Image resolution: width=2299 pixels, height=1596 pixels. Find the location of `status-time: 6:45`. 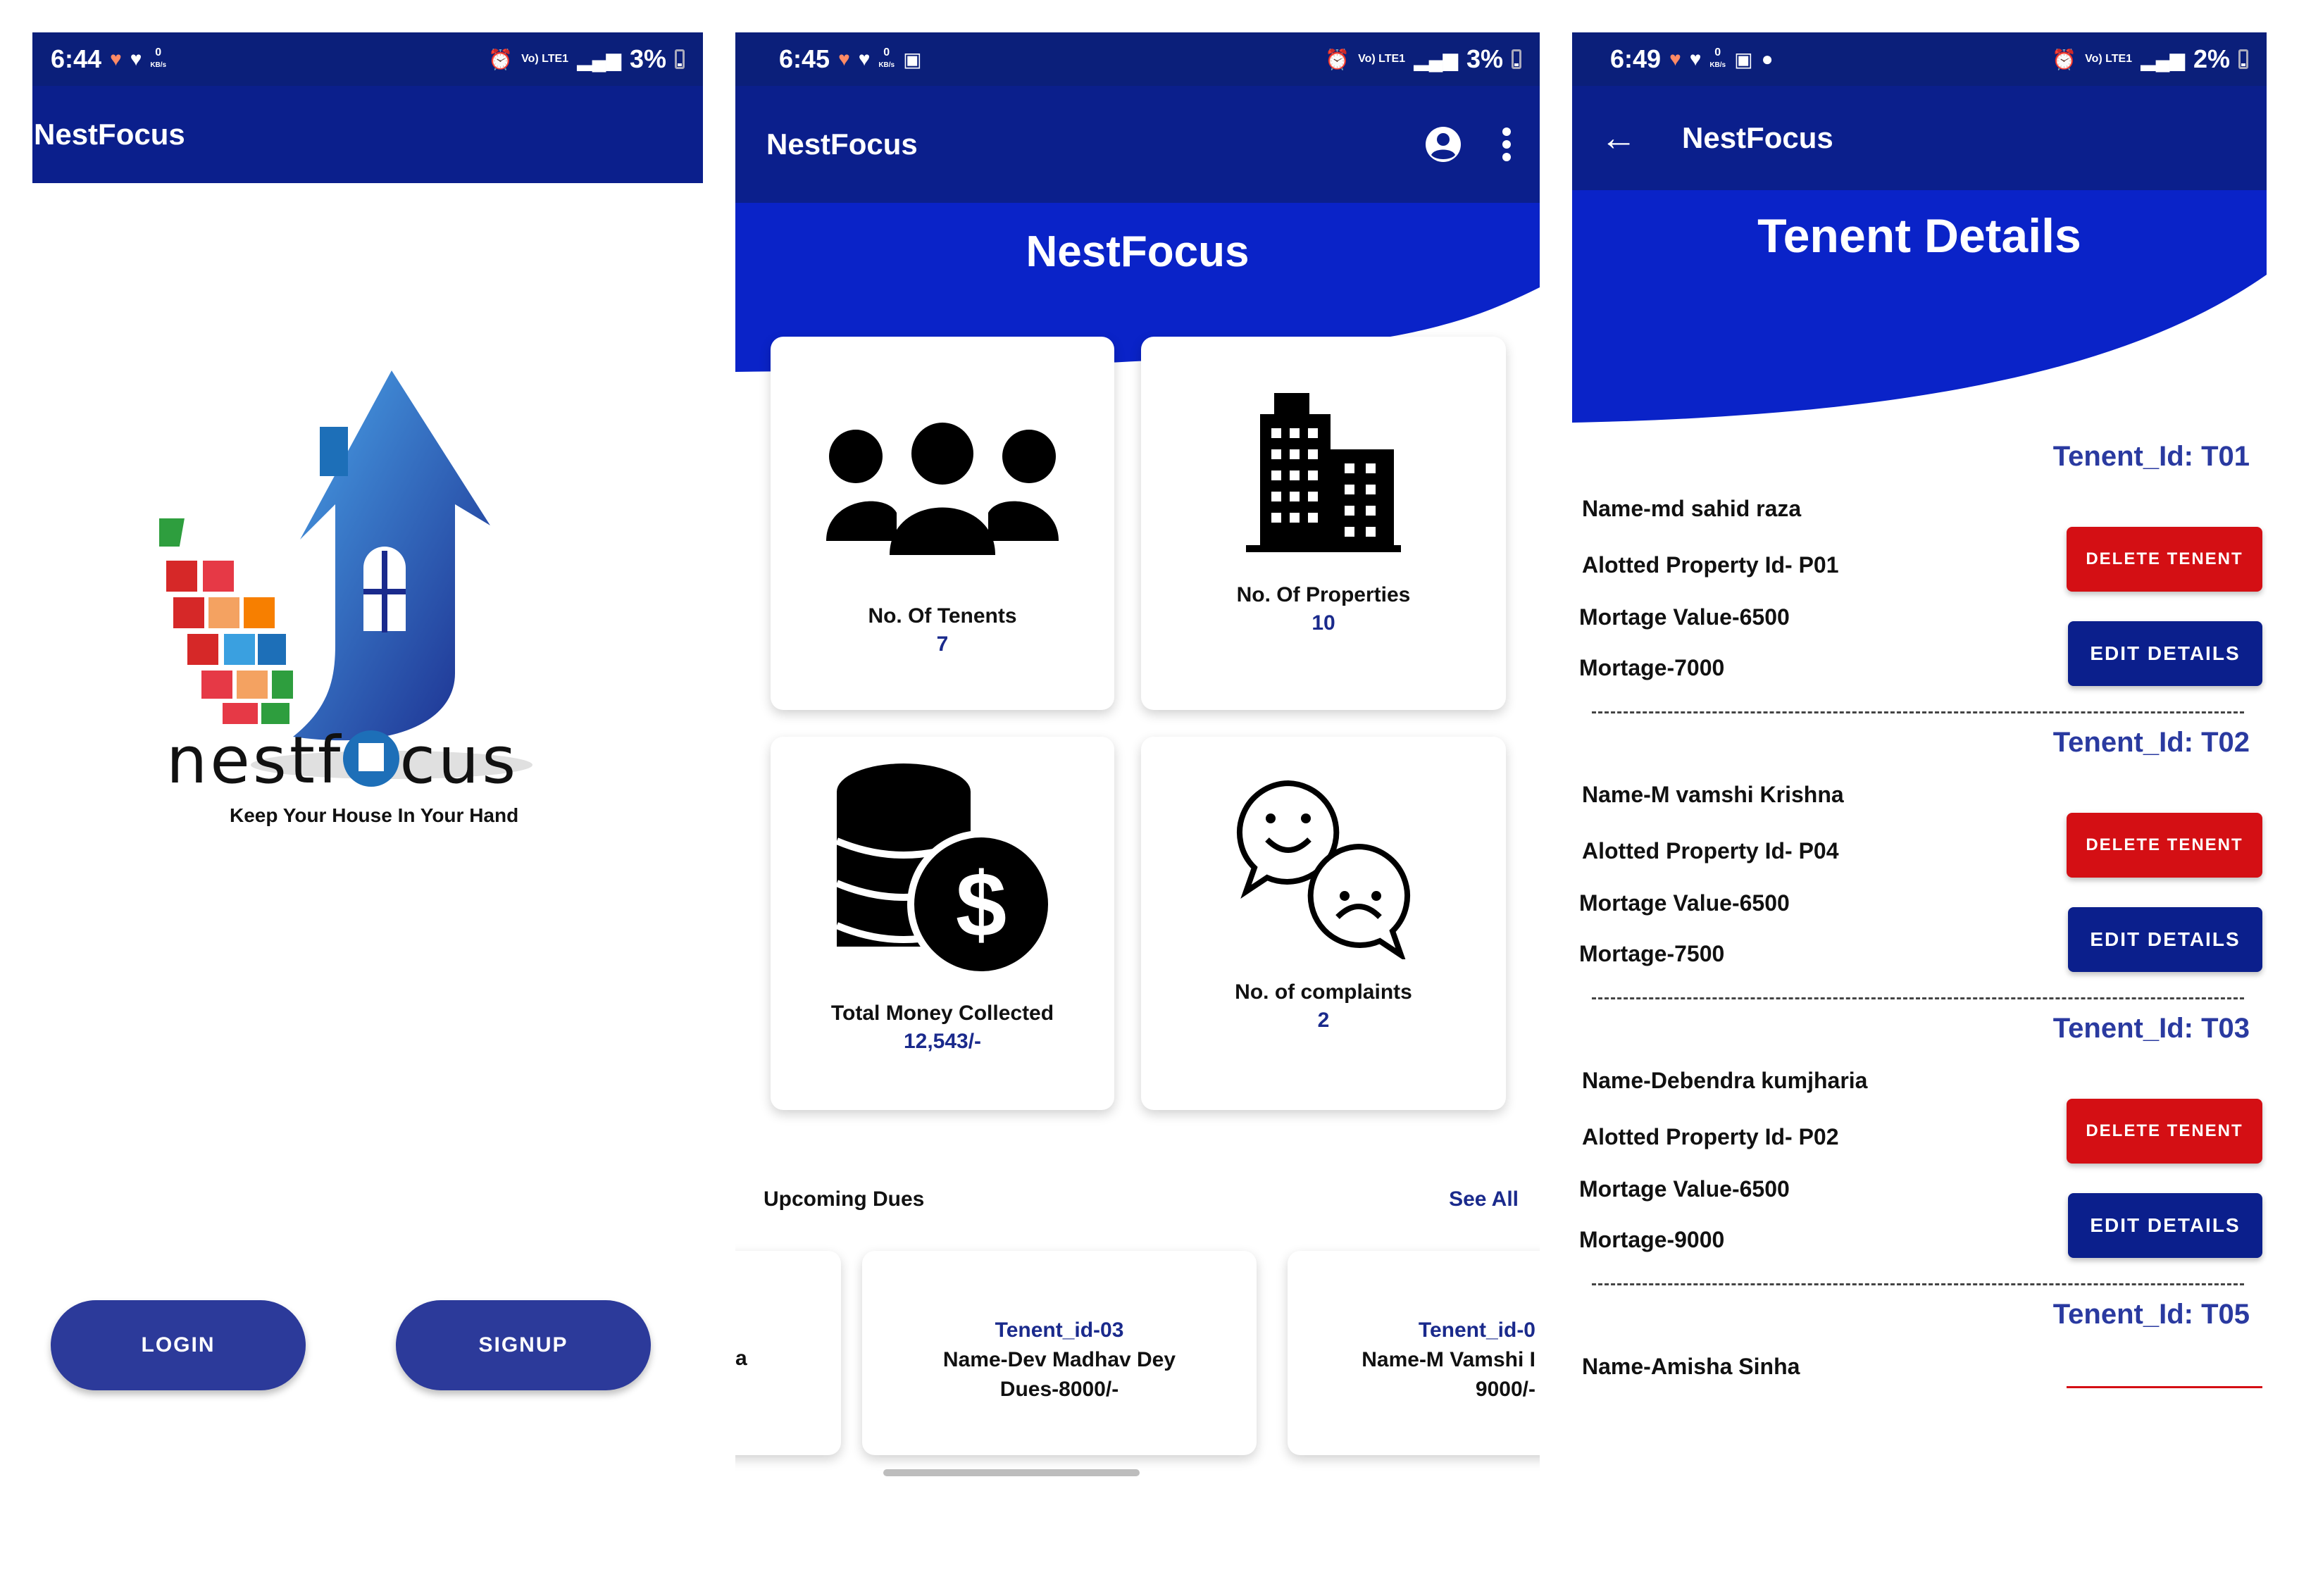

status-time: 6:45 is located at coordinates (804, 58).